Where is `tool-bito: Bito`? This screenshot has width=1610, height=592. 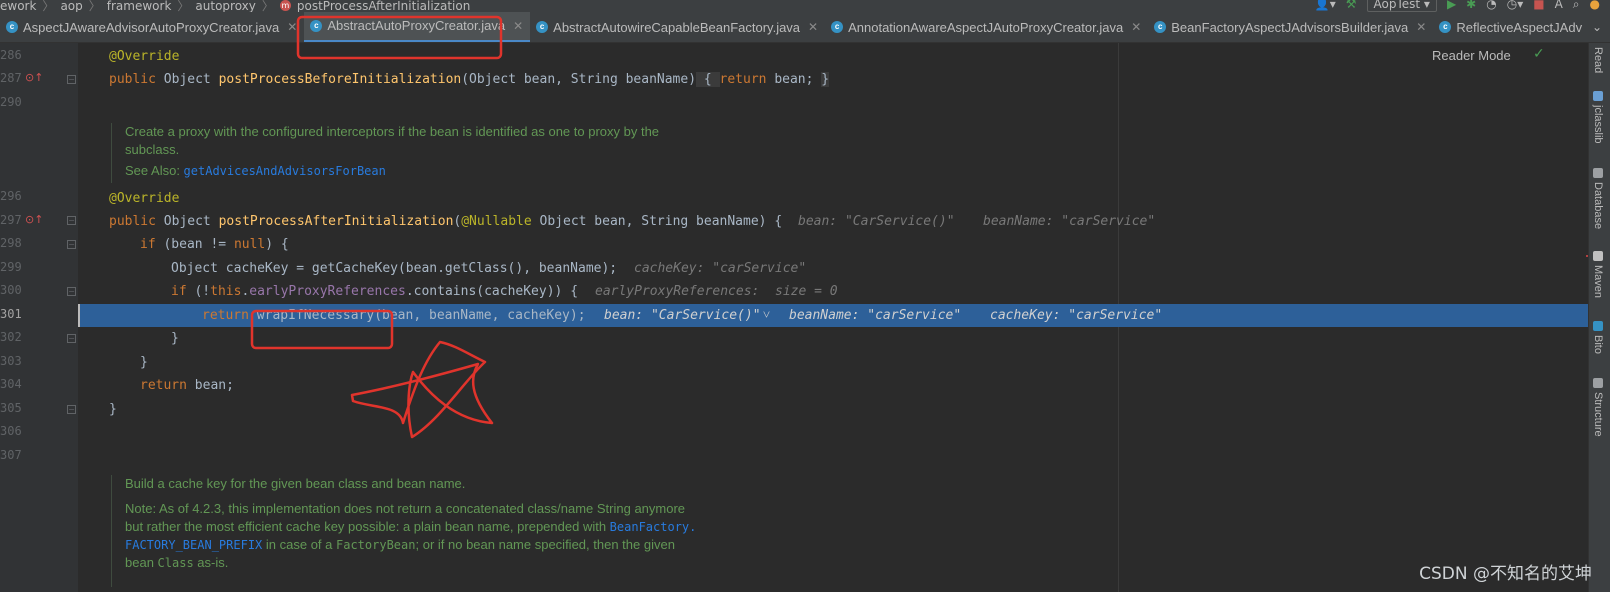 tool-bito: Bito is located at coordinates (1598, 337).